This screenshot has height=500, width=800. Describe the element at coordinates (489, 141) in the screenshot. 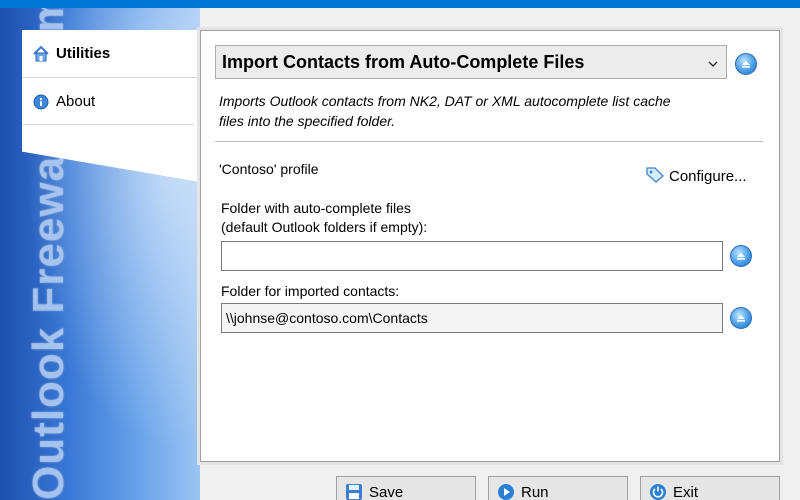

I see `divider` at that location.